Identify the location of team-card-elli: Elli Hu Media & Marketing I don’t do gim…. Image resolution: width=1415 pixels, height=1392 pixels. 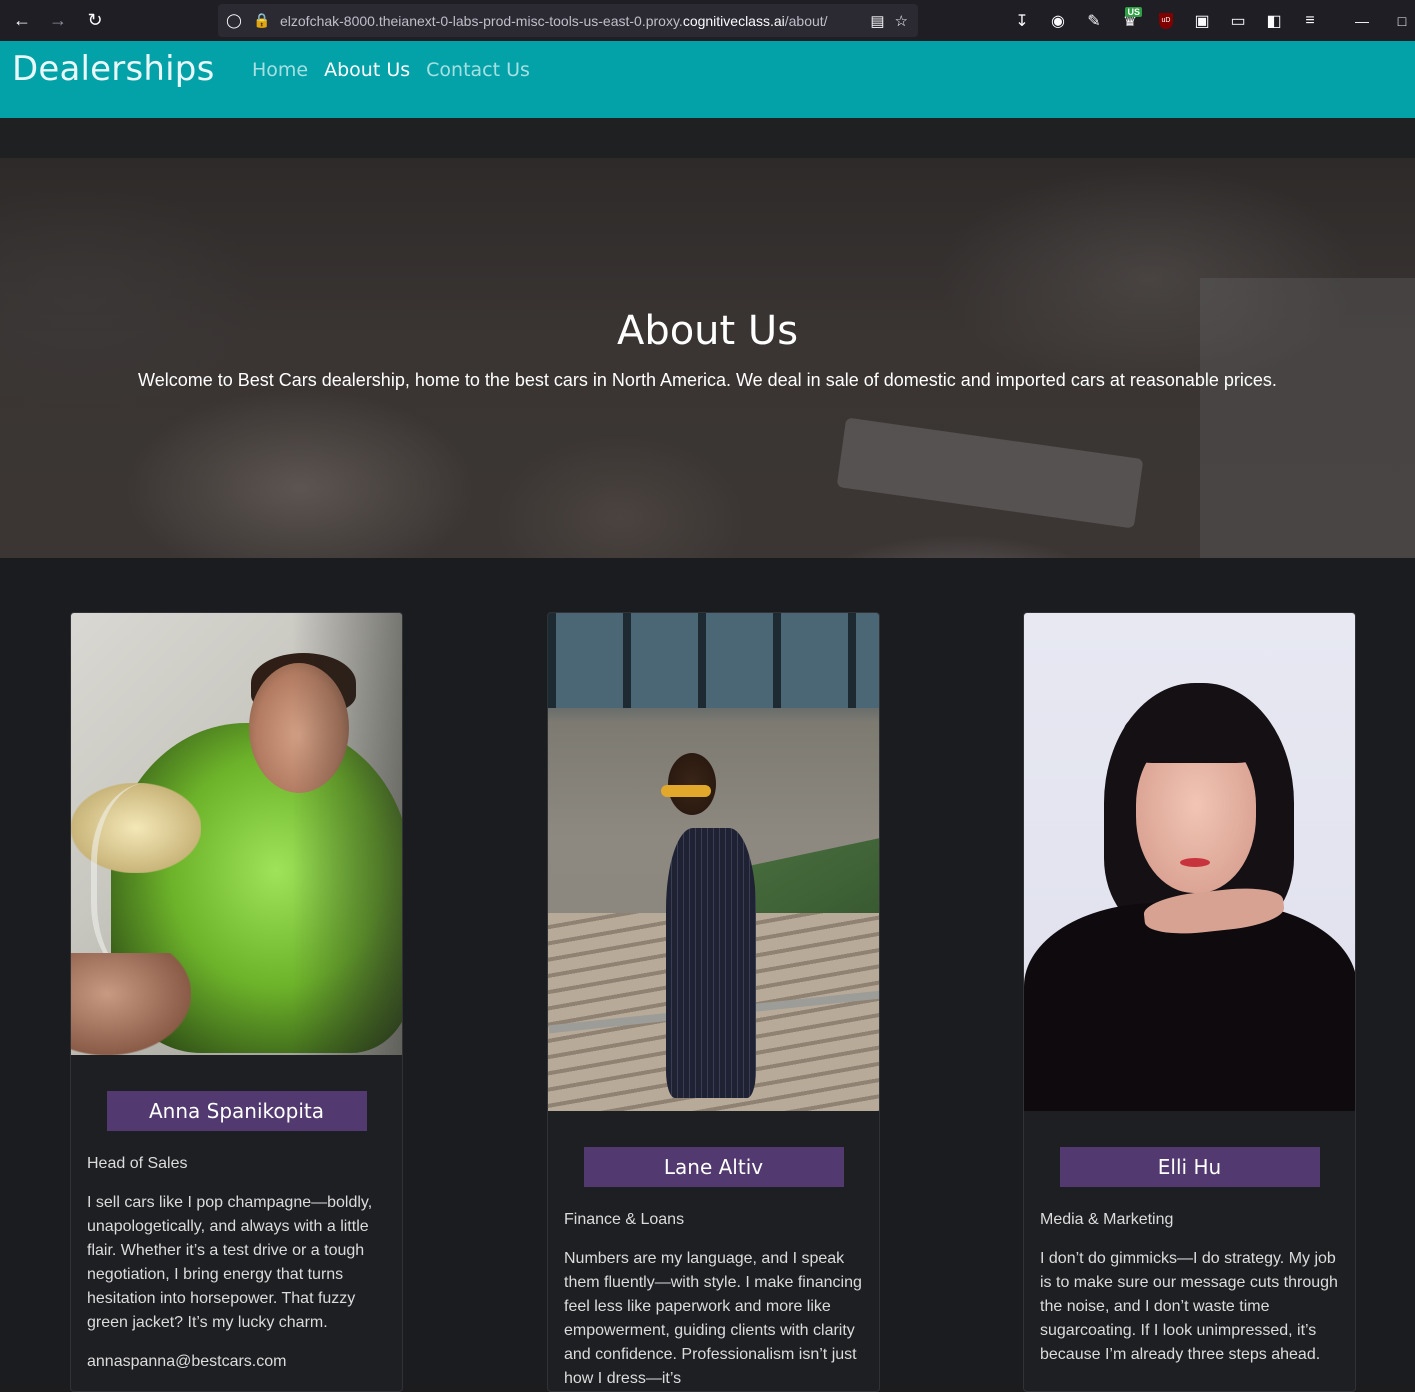
(1189, 1002).